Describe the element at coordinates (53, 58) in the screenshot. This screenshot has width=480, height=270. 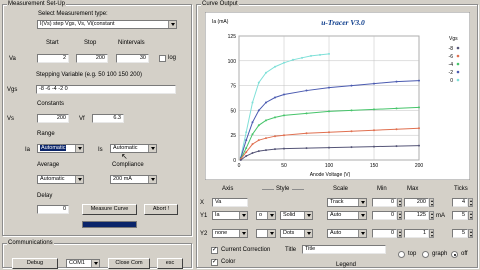
I see `va-start-input: 2` at that location.